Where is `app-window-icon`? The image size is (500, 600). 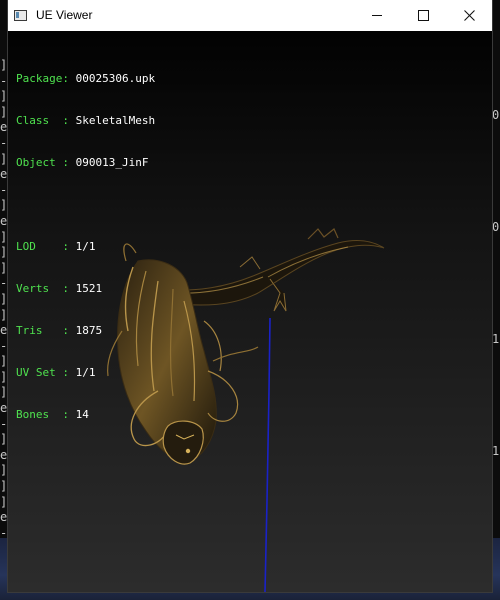 app-window-icon is located at coordinates (20, 15).